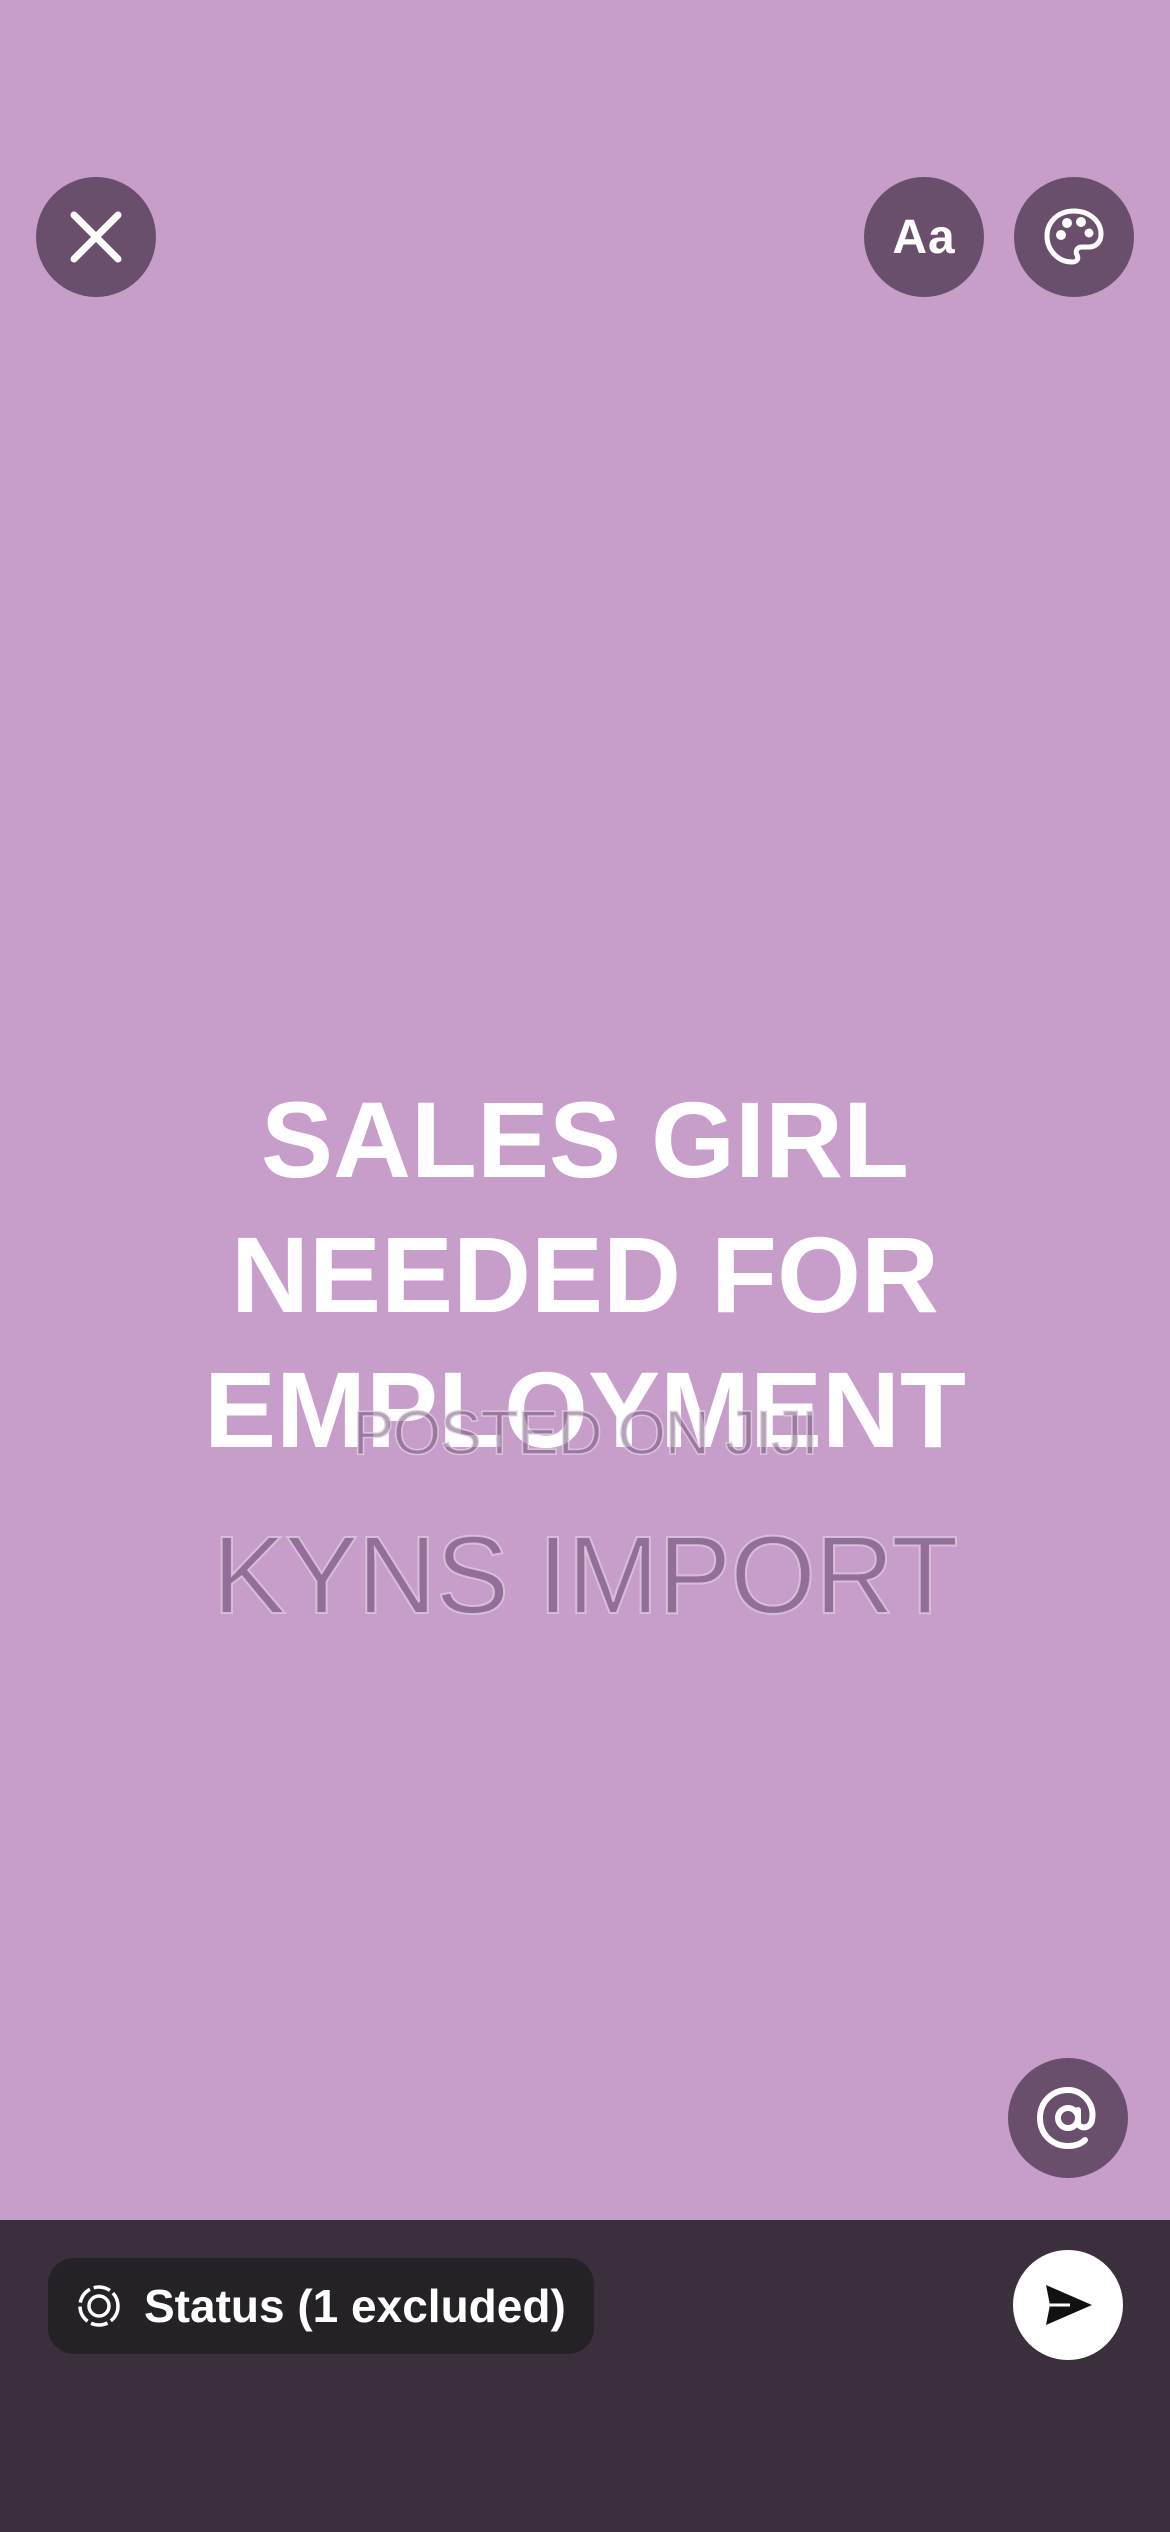 The height and width of the screenshot is (2532, 1170). I want to click on bottom-bar: Status (1 excluded), so click(585, 2376).